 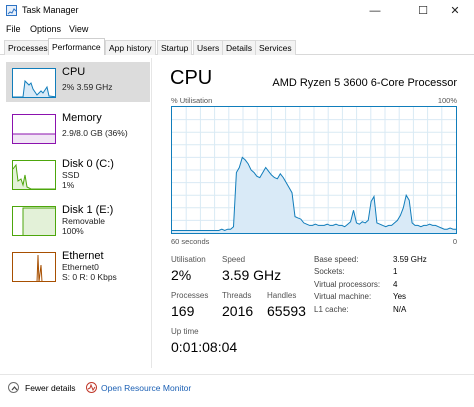 What do you see at coordinates (74, 72) in the screenshot?
I see `resource-name: CPU` at bounding box center [74, 72].